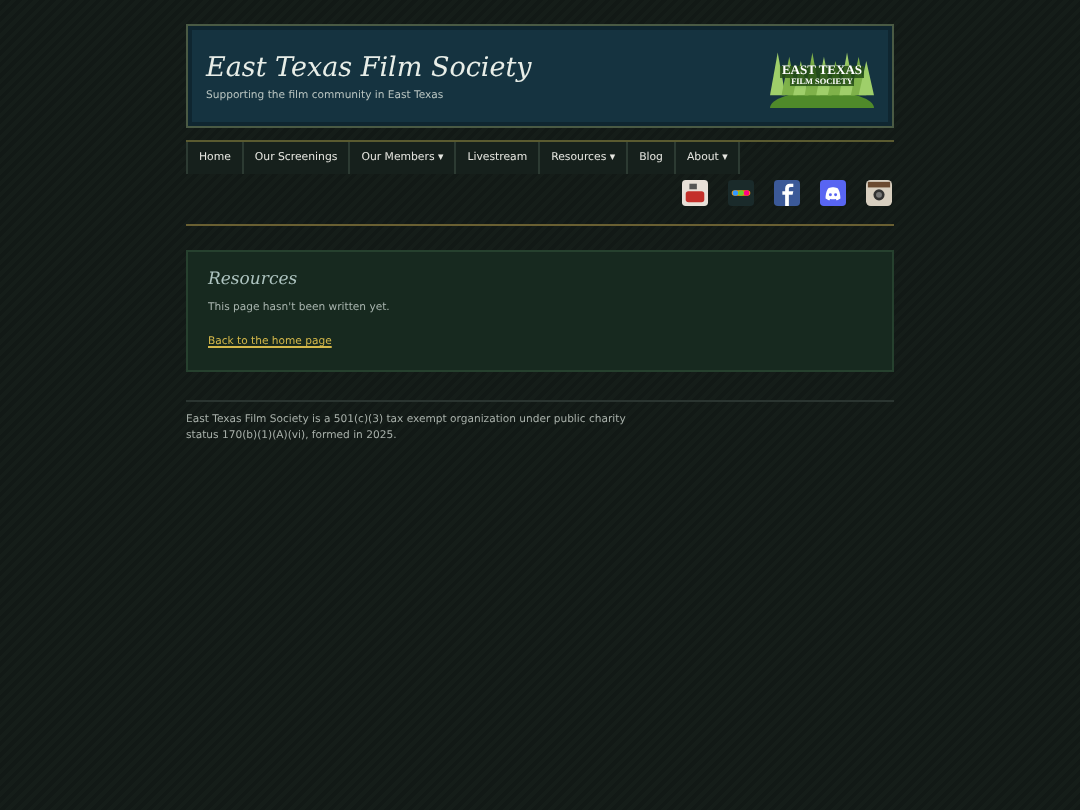  What do you see at coordinates (787, 193) in the screenshot?
I see `facebook-icon` at bounding box center [787, 193].